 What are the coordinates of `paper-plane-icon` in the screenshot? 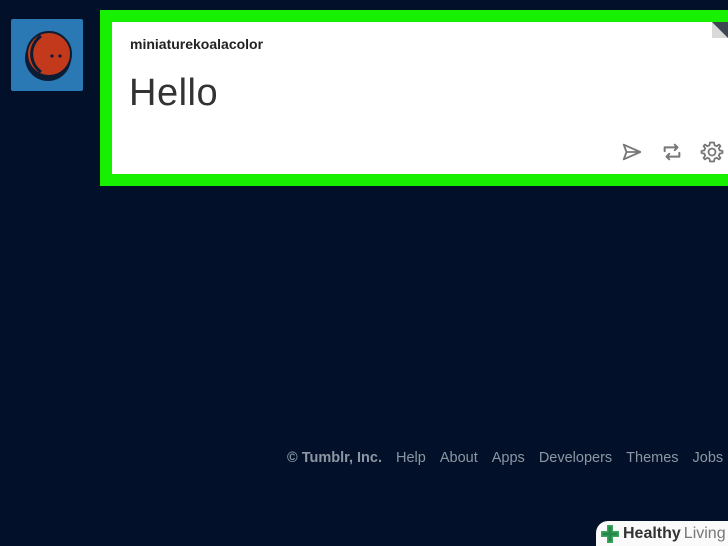 It's located at (632, 152).